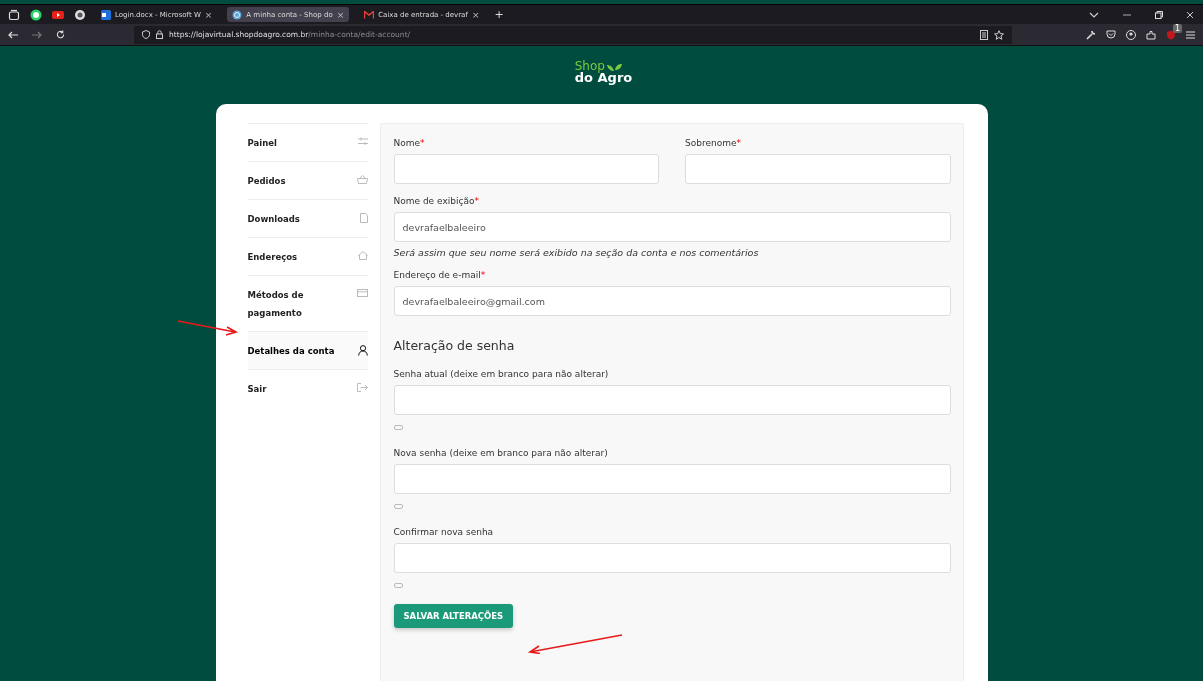 This screenshot has width=1203, height=681. I want to click on sidebar-item: Endereços, so click(307, 256).